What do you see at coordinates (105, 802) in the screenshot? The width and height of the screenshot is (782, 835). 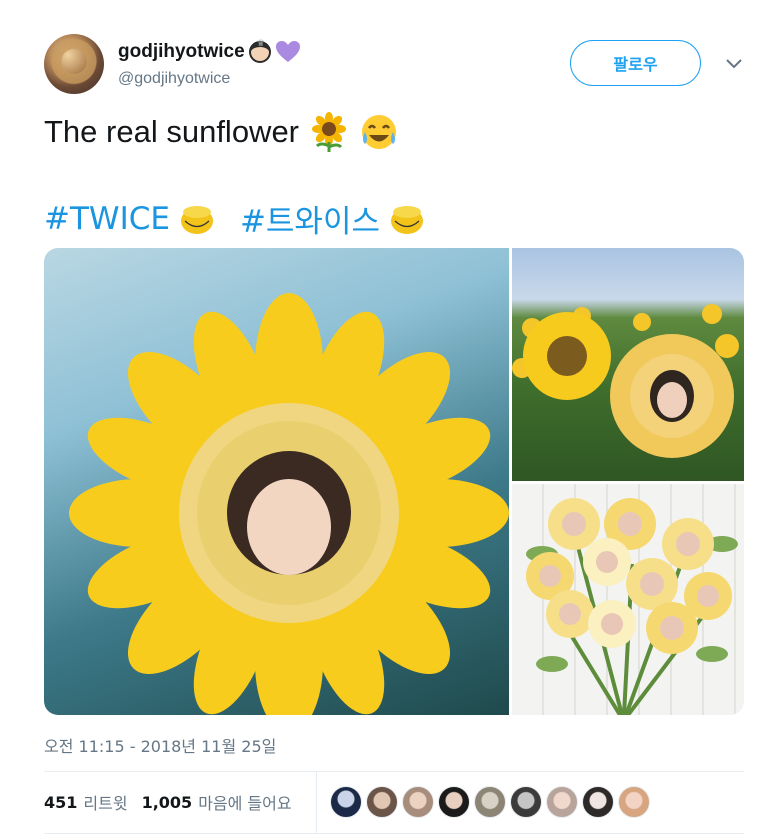 I see `retweet-label: 리트윗` at bounding box center [105, 802].